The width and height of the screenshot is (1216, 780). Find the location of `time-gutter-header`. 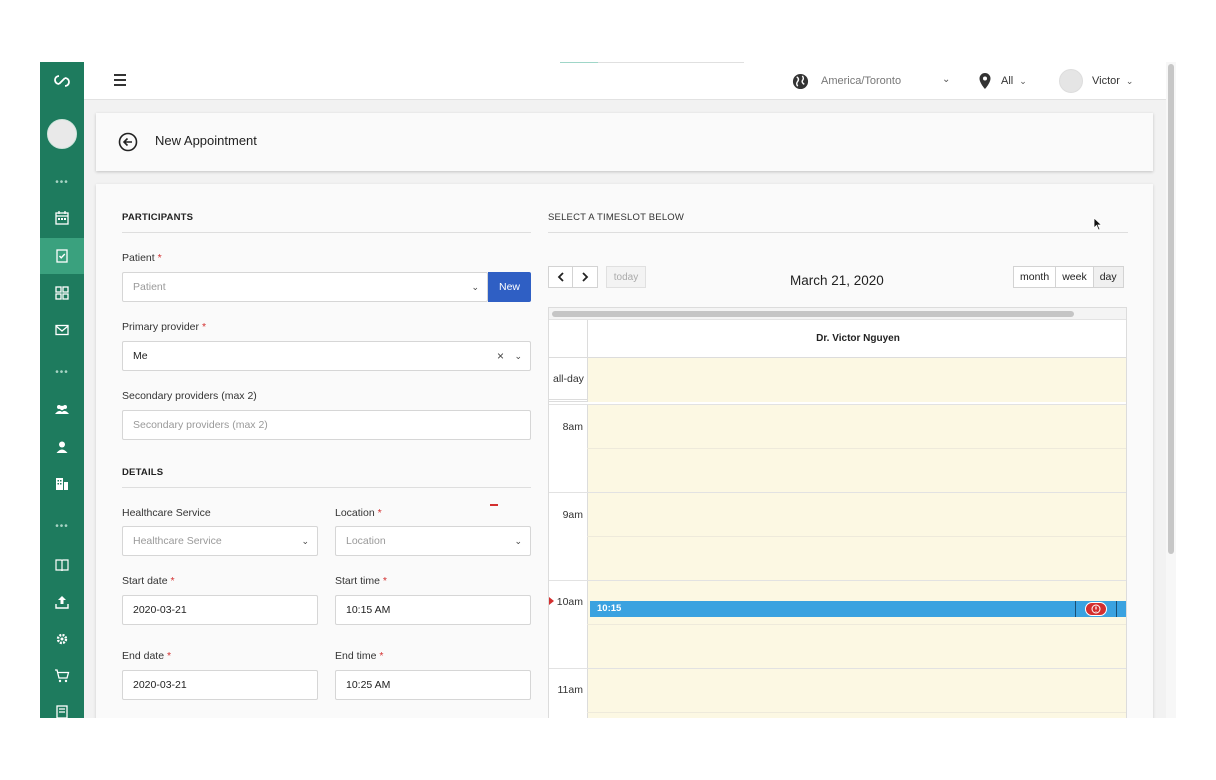

time-gutter-header is located at coordinates (568, 339).